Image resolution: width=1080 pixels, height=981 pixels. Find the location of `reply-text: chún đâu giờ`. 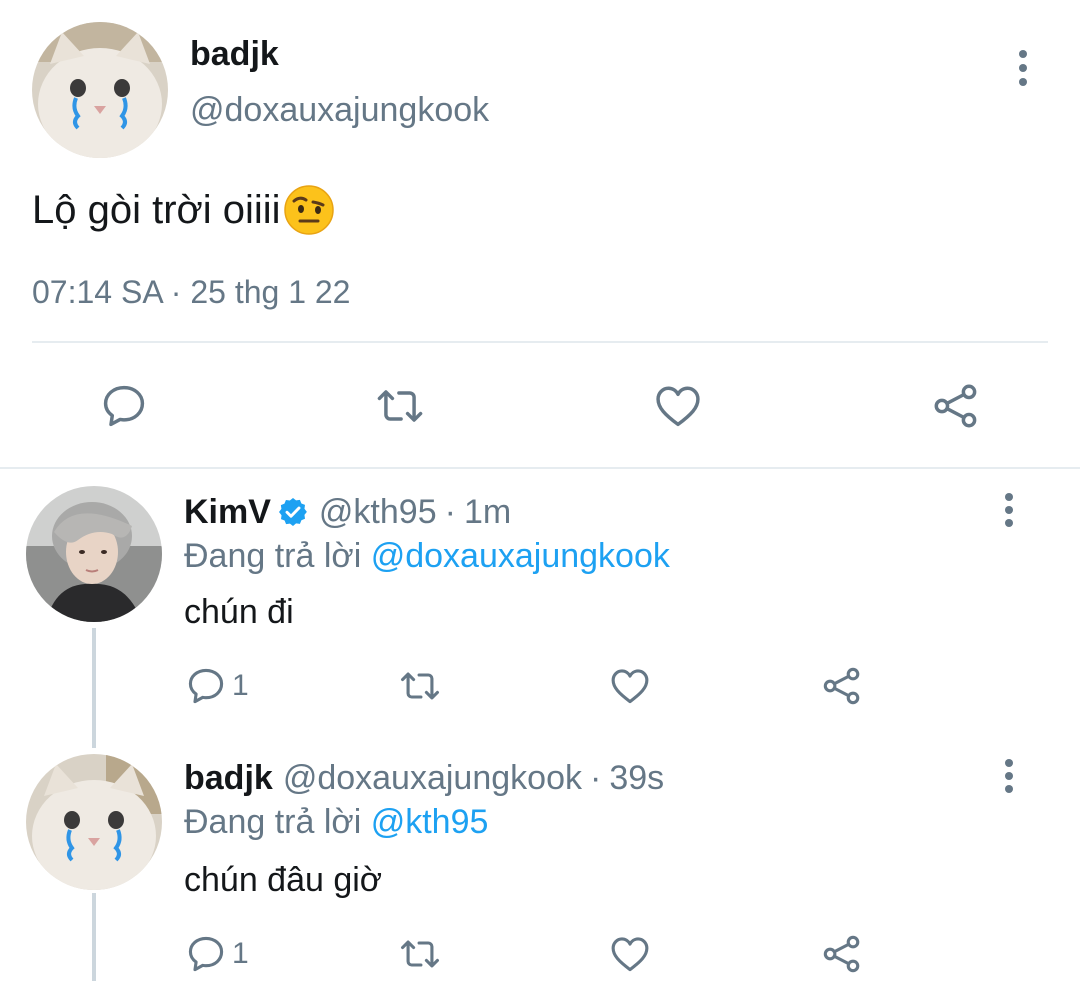

reply-text: chún đâu giờ is located at coordinates (283, 880).